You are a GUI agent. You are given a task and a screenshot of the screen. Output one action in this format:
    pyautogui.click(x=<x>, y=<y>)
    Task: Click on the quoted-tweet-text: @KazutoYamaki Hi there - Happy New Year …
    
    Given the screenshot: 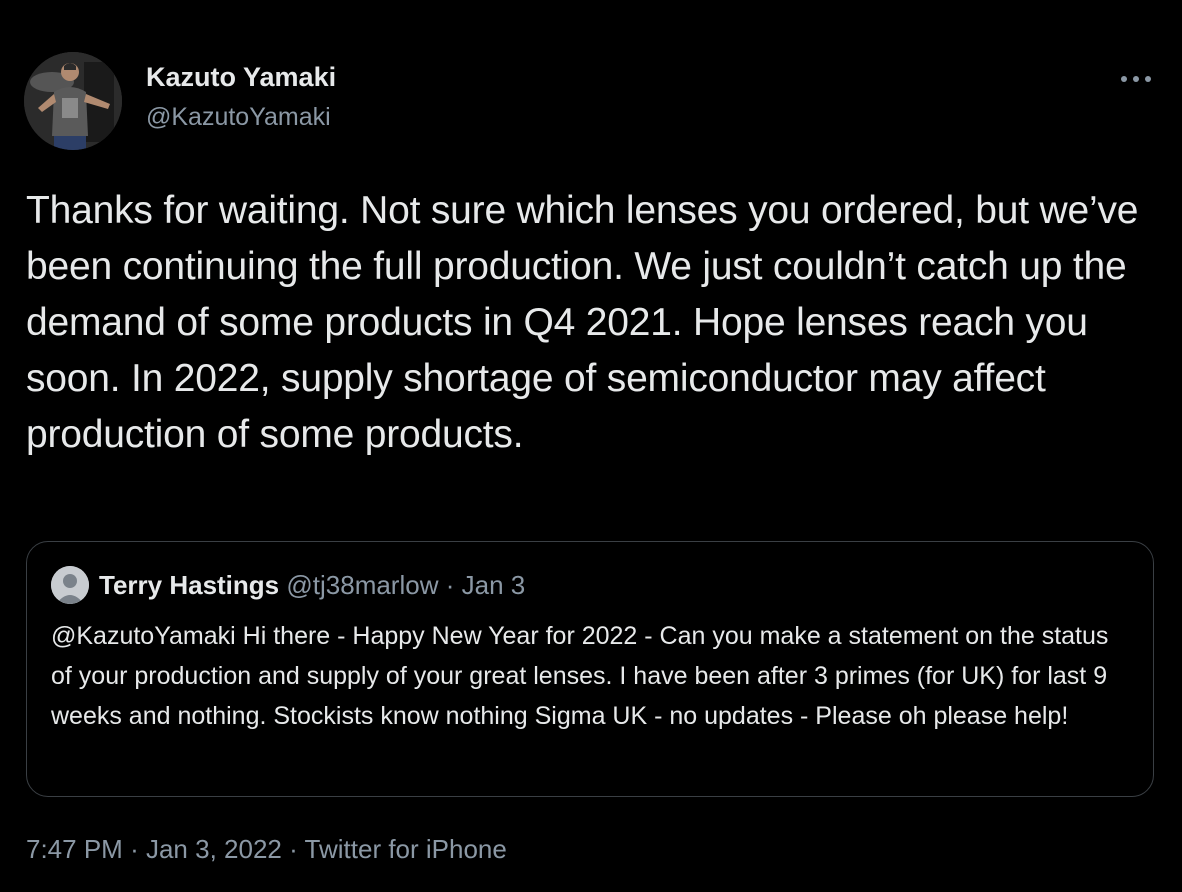 What is the action you would take?
    pyautogui.click(x=580, y=676)
    